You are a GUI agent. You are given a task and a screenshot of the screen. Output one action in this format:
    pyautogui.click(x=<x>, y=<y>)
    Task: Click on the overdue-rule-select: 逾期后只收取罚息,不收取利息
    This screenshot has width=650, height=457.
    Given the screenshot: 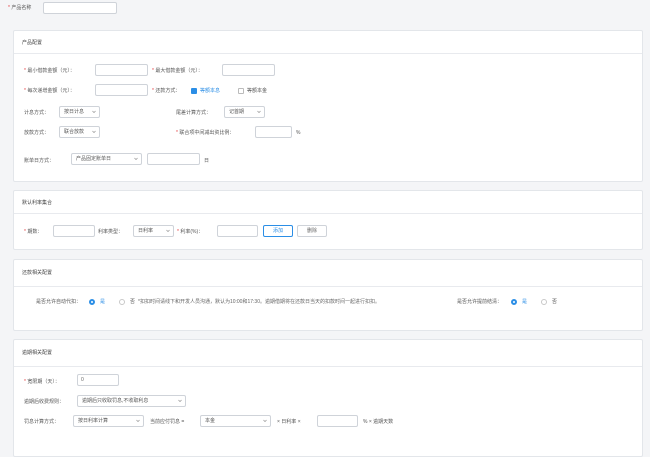 What is the action you would take?
    pyautogui.click(x=131, y=401)
    